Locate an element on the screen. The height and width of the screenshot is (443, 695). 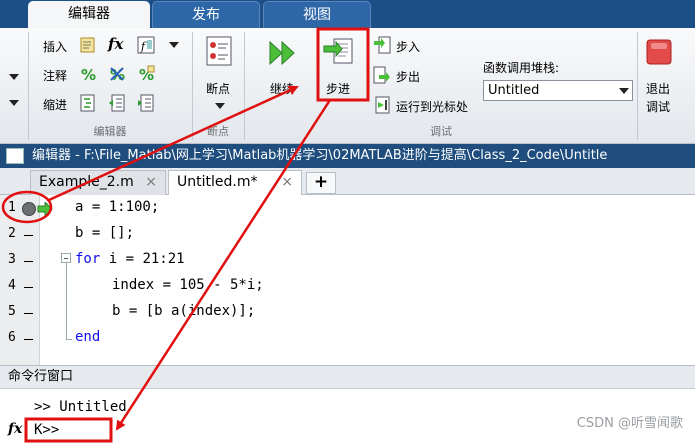
code-line-1: a = 1:100; is located at coordinates (117, 207).